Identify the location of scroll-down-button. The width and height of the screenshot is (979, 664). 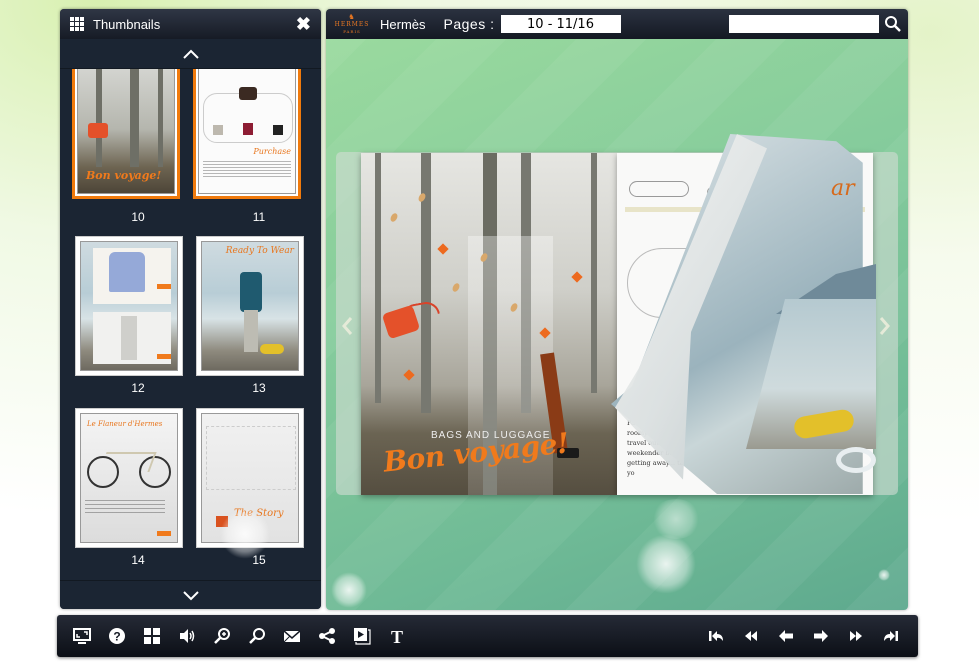
(190, 594).